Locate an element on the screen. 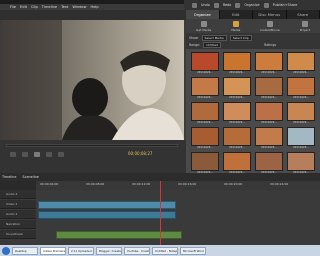  undo-icon is located at coordinates (194, 5).